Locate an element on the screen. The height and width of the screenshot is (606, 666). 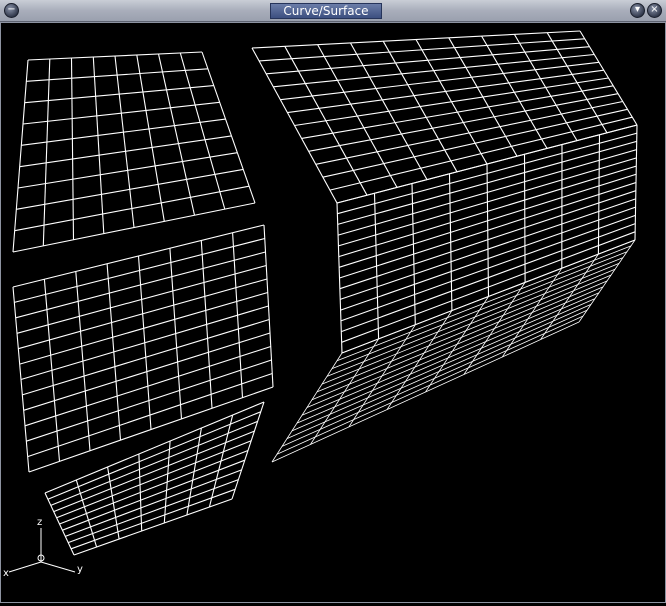
minimize-icon: − is located at coordinates (11, 10).